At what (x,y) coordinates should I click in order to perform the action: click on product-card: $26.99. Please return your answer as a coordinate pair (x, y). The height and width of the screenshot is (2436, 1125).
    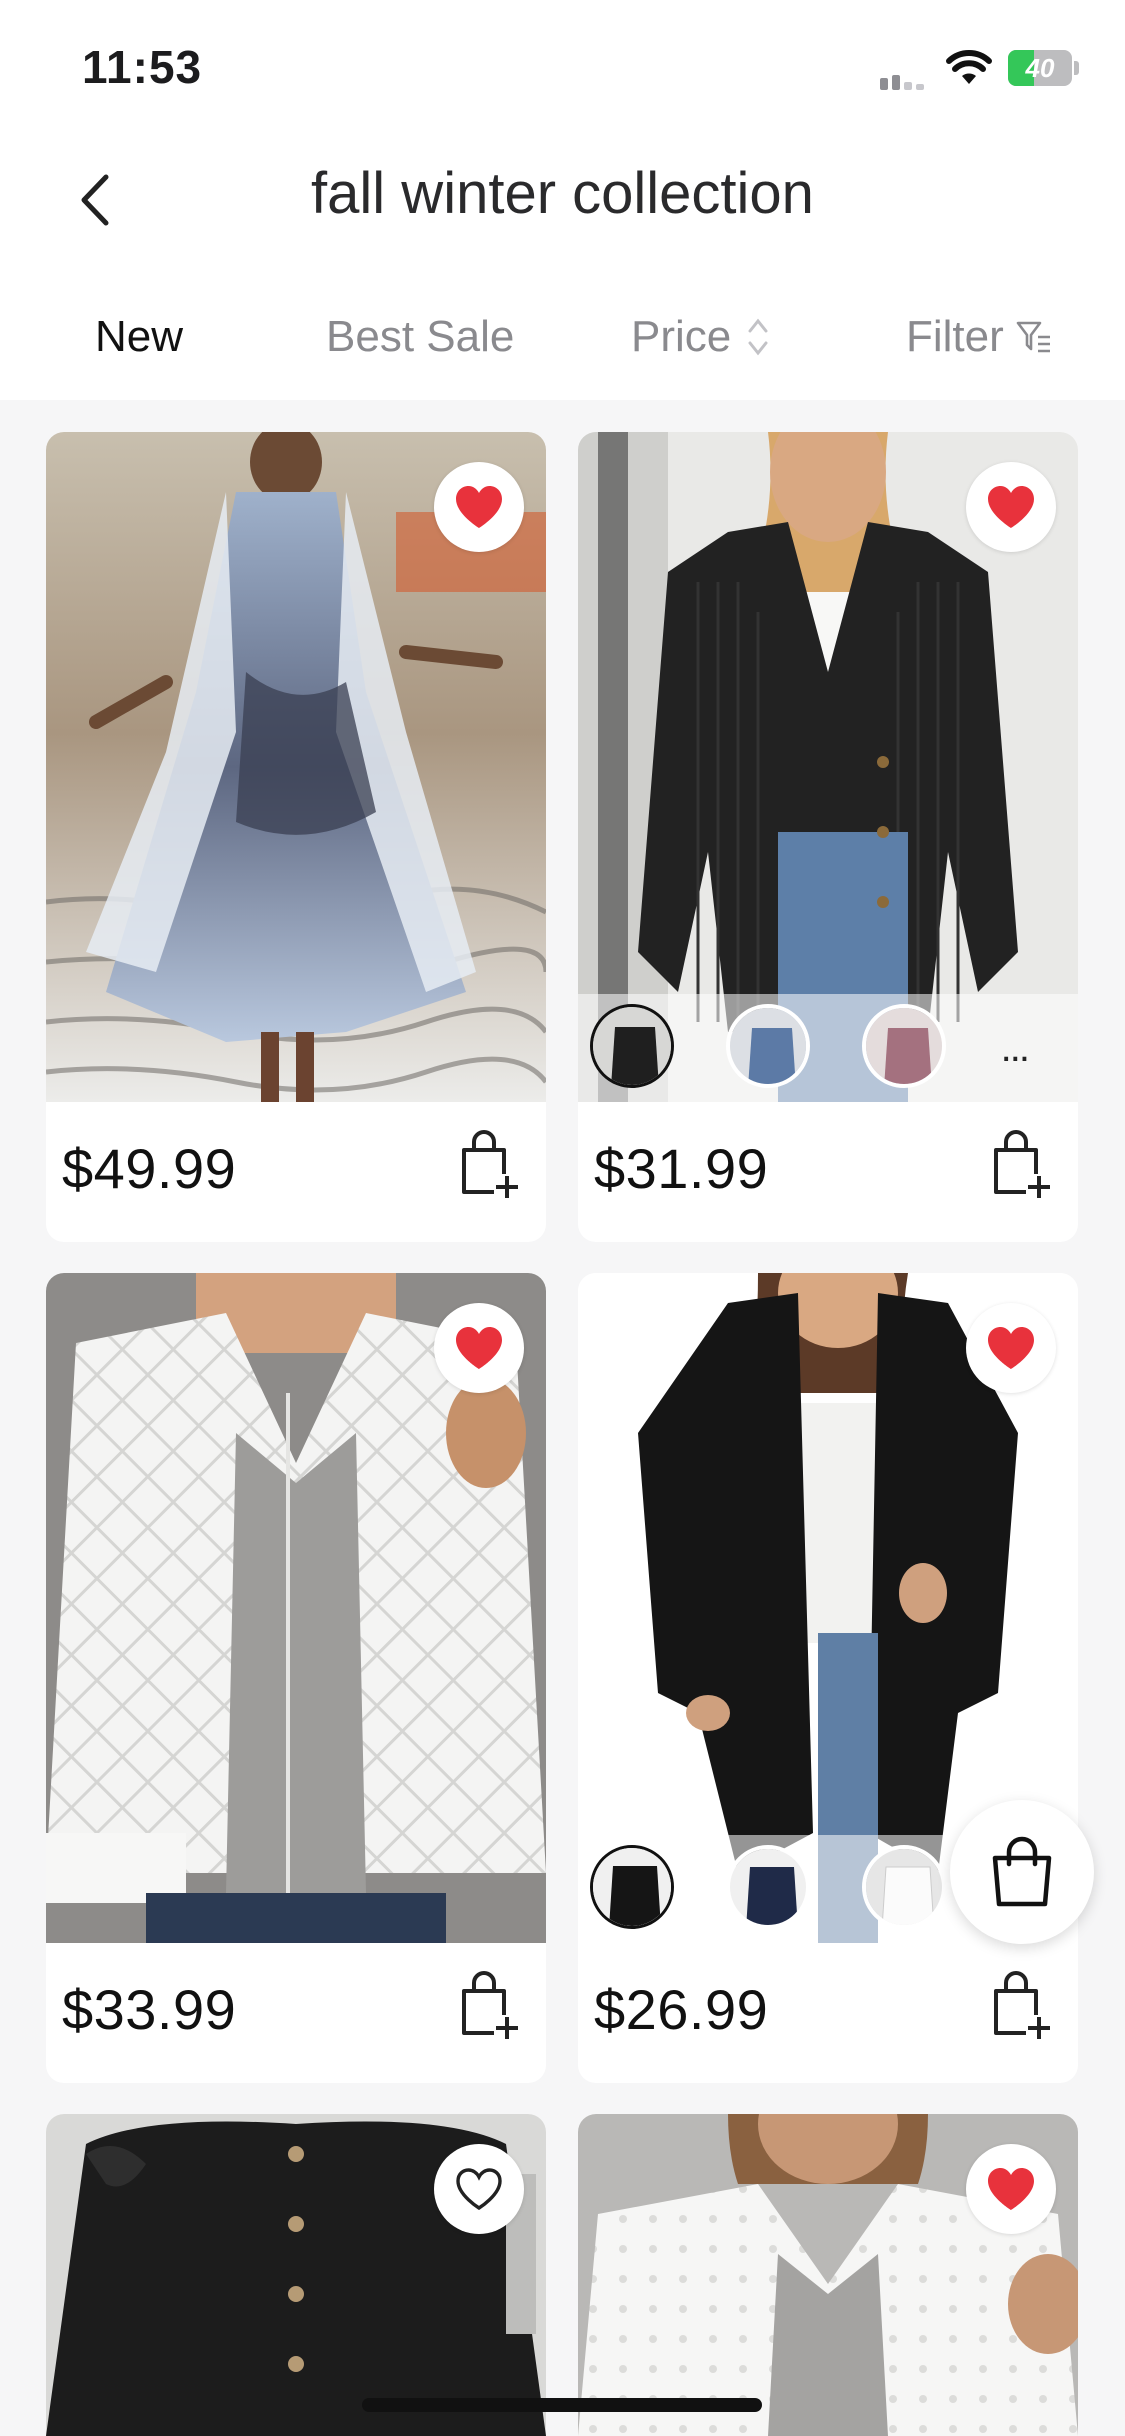
    Looking at the image, I should click on (828, 1678).